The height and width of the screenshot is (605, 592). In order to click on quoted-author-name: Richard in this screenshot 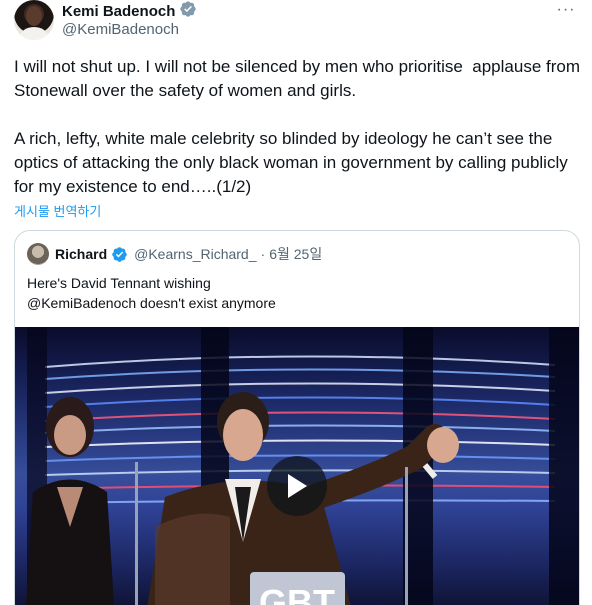, I will do `click(81, 254)`.